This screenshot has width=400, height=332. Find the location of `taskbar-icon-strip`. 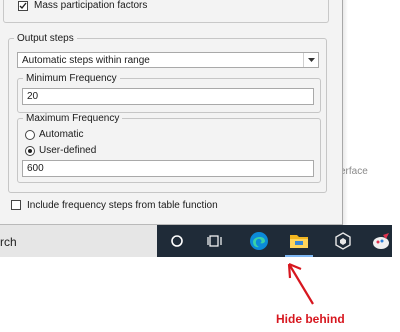

taskbar-icon-strip is located at coordinates (274, 241).